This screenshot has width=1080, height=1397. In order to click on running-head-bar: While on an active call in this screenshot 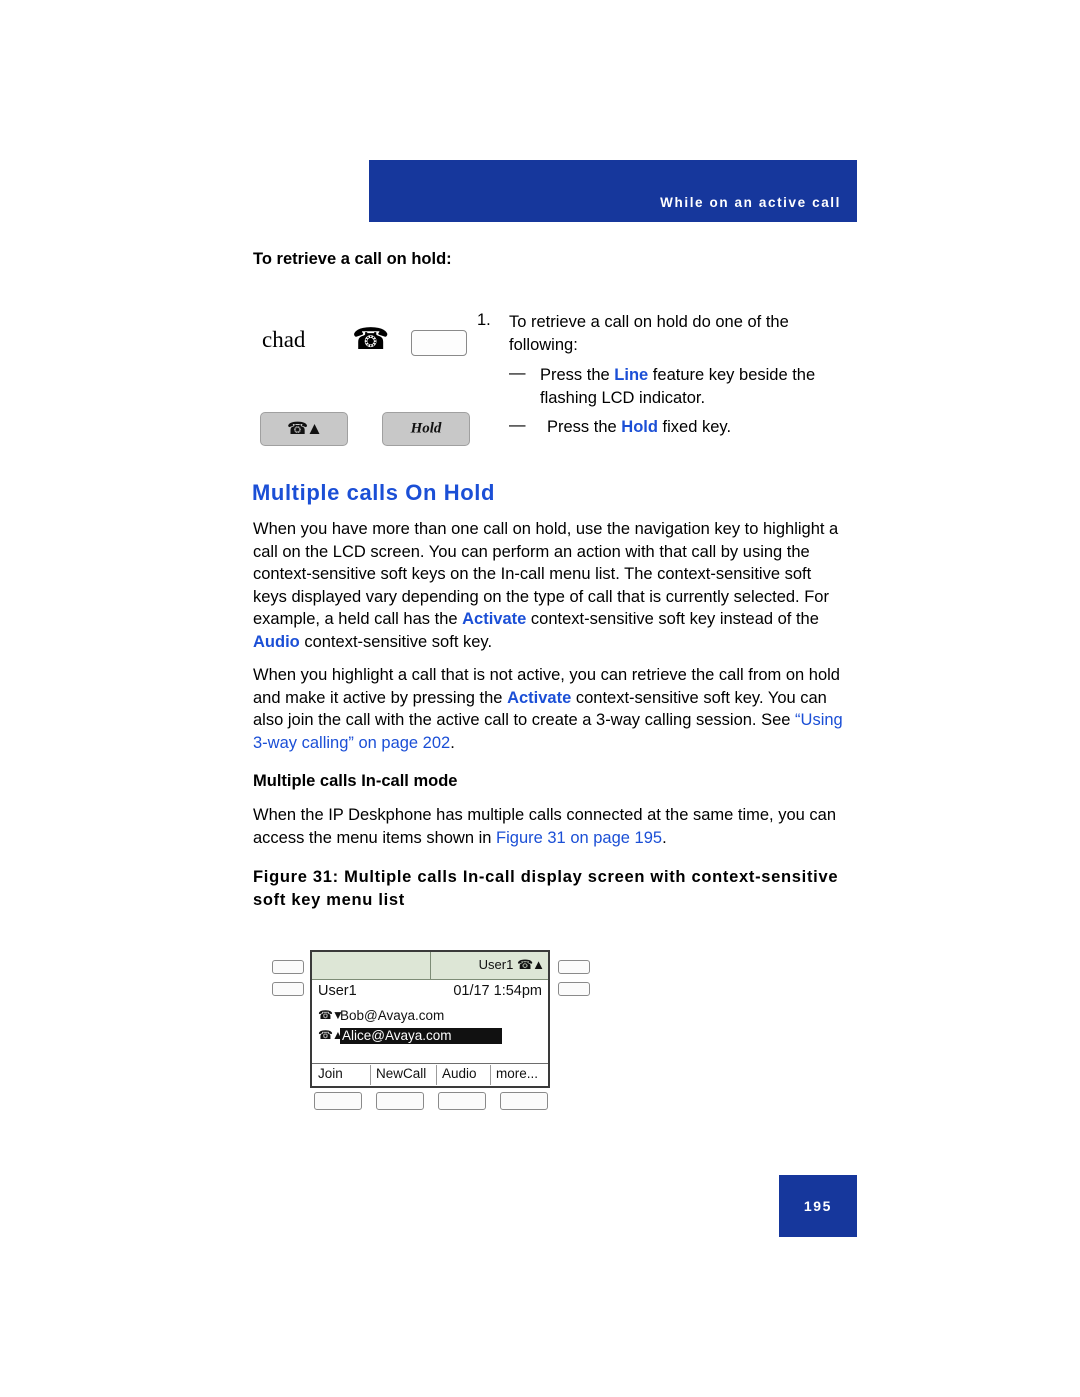, I will do `click(613, 191)`.